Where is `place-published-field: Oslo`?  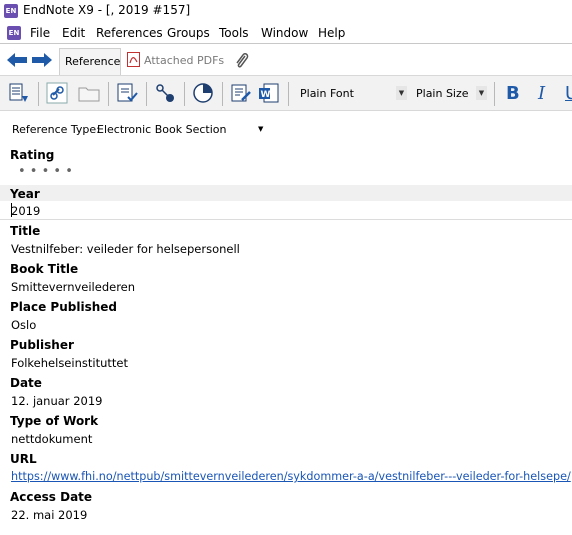 place-published-field: Oslo is located at coordinates (23, 325).